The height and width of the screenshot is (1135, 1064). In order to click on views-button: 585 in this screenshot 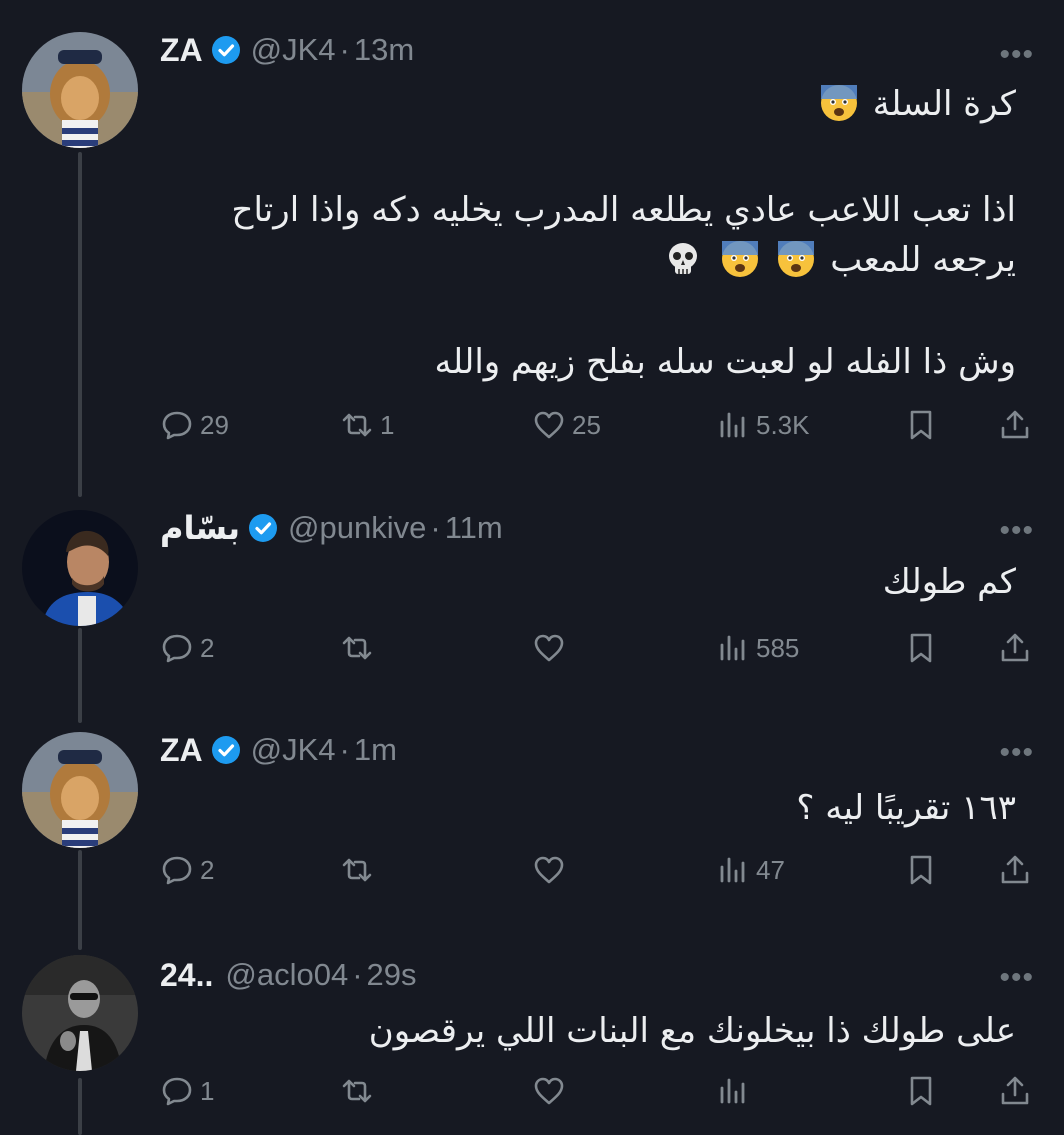, I will do `click(757, 648)`.